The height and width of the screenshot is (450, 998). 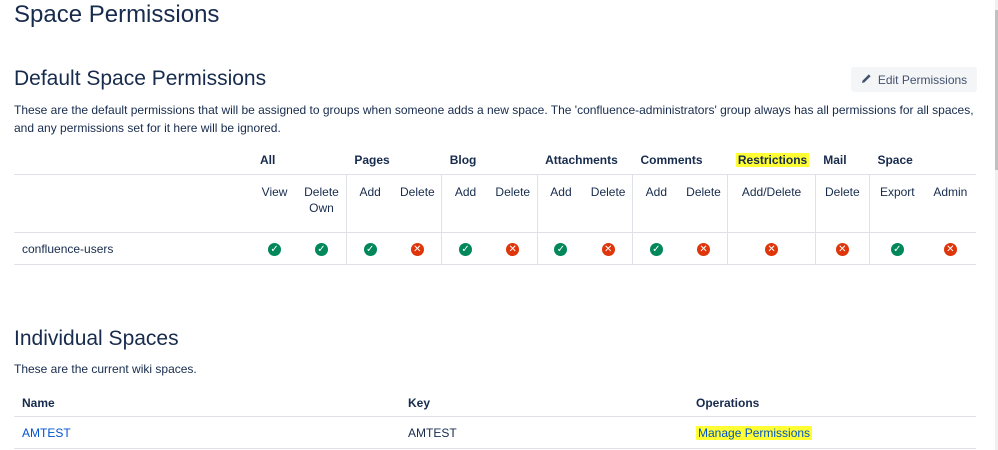 I want to click on group-header-mail: Mail, so click(x=835, y=160).